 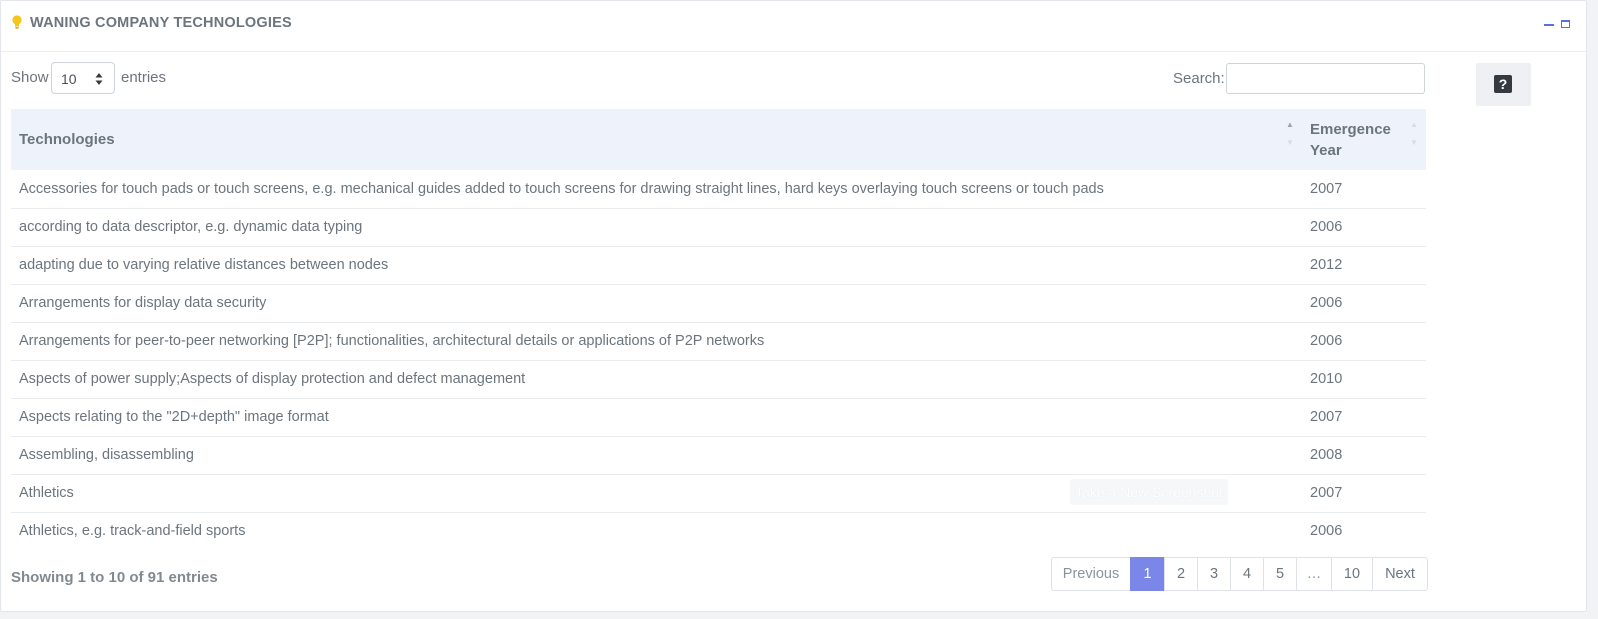 What do you see at coordinates (1214, 574) in the screenshot?
I see `pagination-page-3: 3` at bounding box center [1214, 574].